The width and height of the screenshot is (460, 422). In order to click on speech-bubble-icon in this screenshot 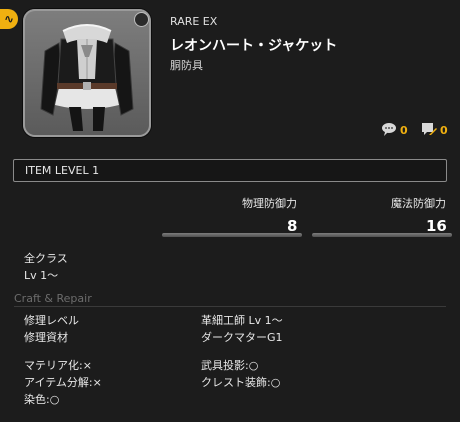, I will do `click(389, 130)`.